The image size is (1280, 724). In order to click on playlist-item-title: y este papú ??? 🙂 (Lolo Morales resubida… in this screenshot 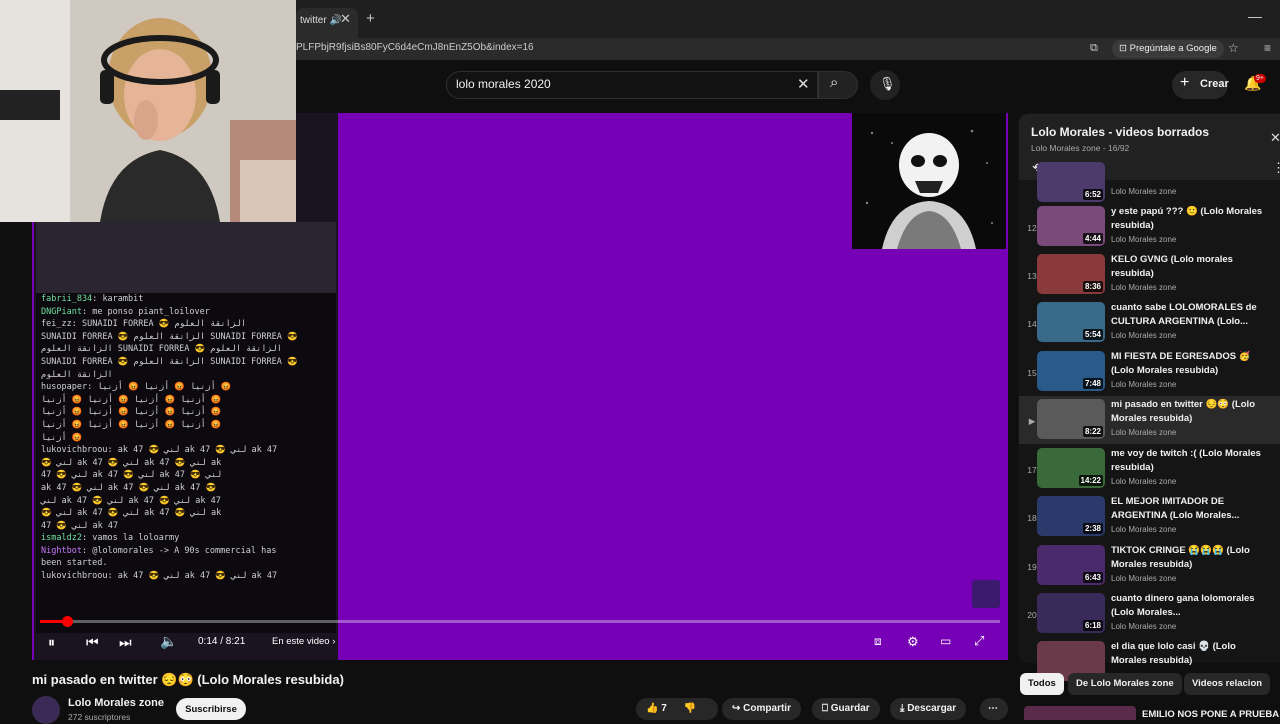, I will do `click(1191, 219)`.